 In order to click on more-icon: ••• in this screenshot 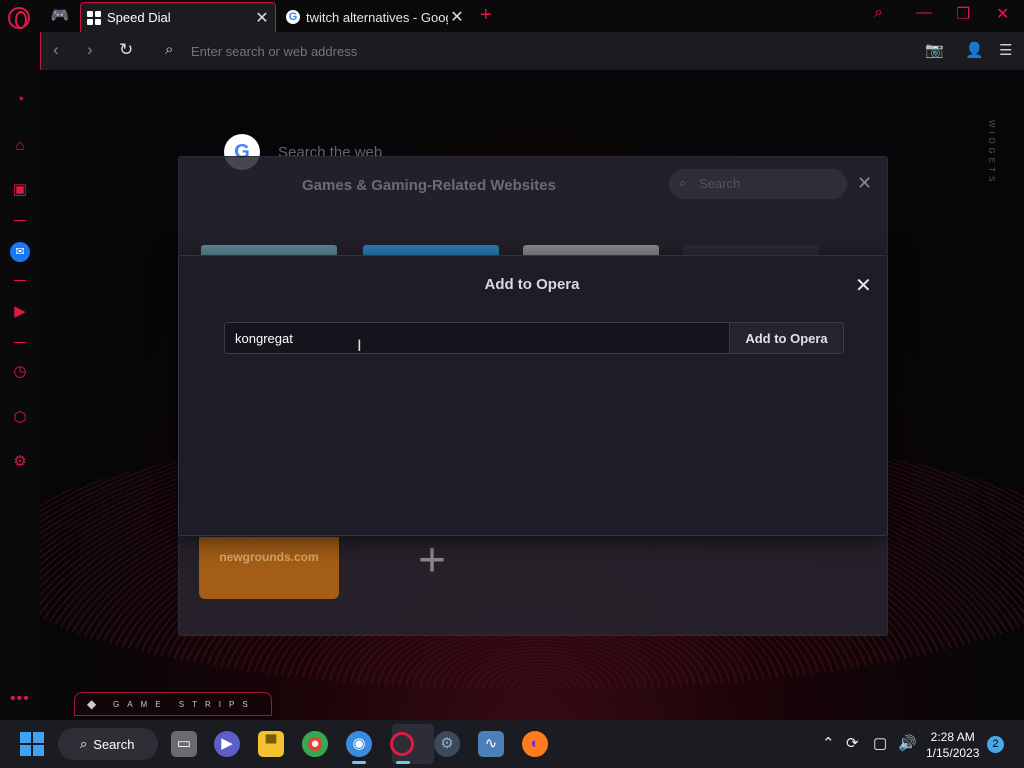, I will do `click(20, 699)`.